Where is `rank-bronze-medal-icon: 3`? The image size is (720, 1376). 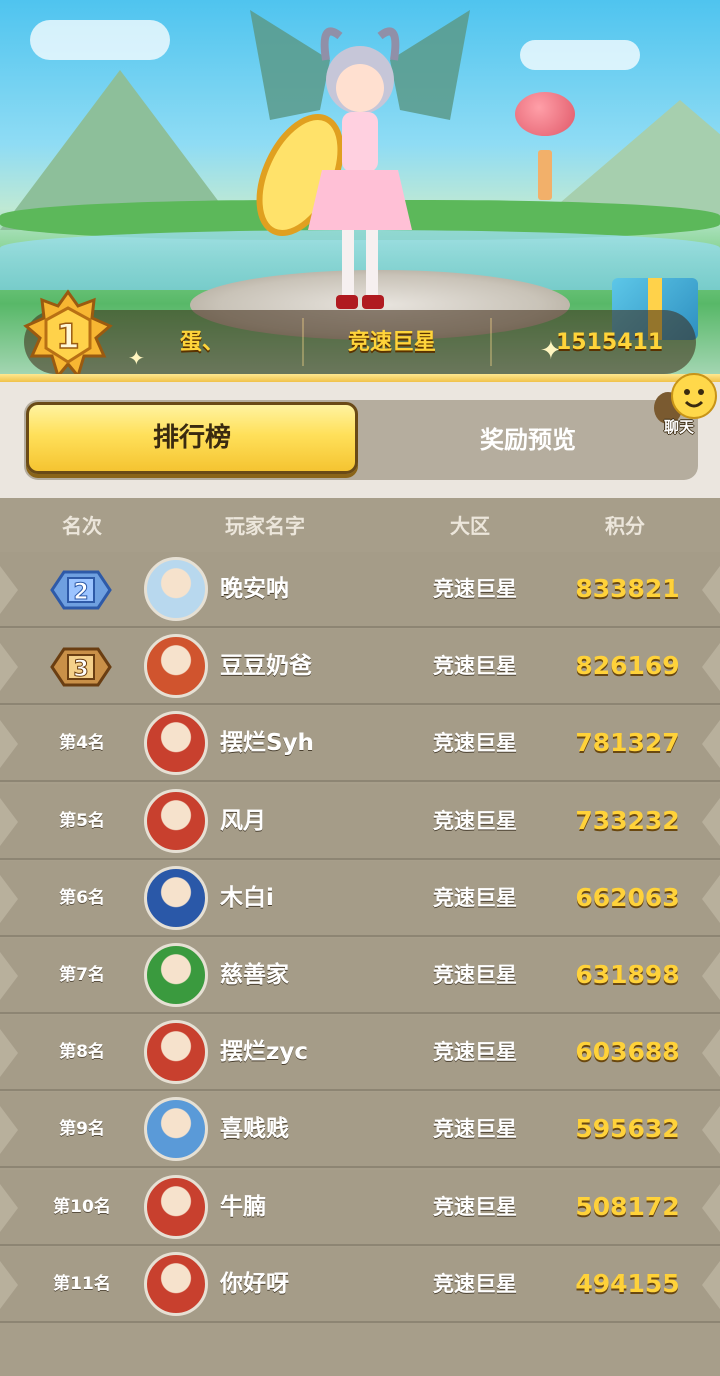
rank-bronze-medal-icon: 3 is located at coordinates (81, 667).